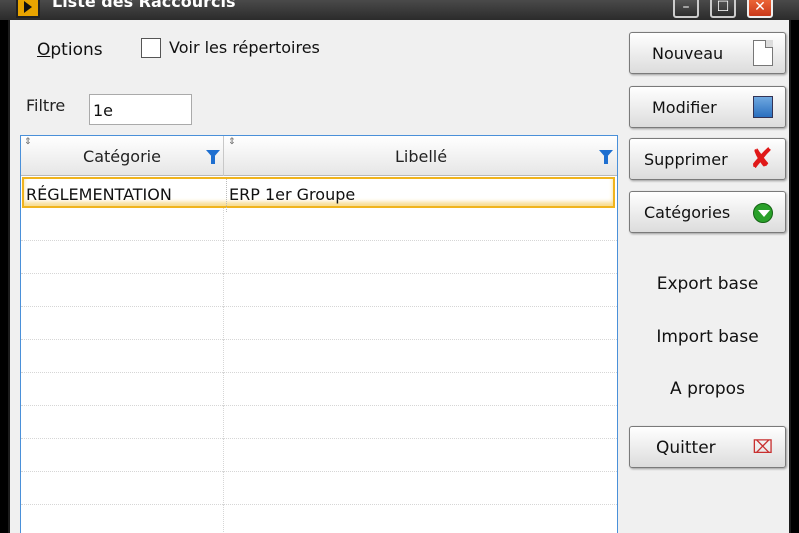 This screenshot has height=533, width=799. What do you see at coordinates (761, 158) in the screenshot?
I see `red-x-icon: ✘` at bounding box center [761, 158].